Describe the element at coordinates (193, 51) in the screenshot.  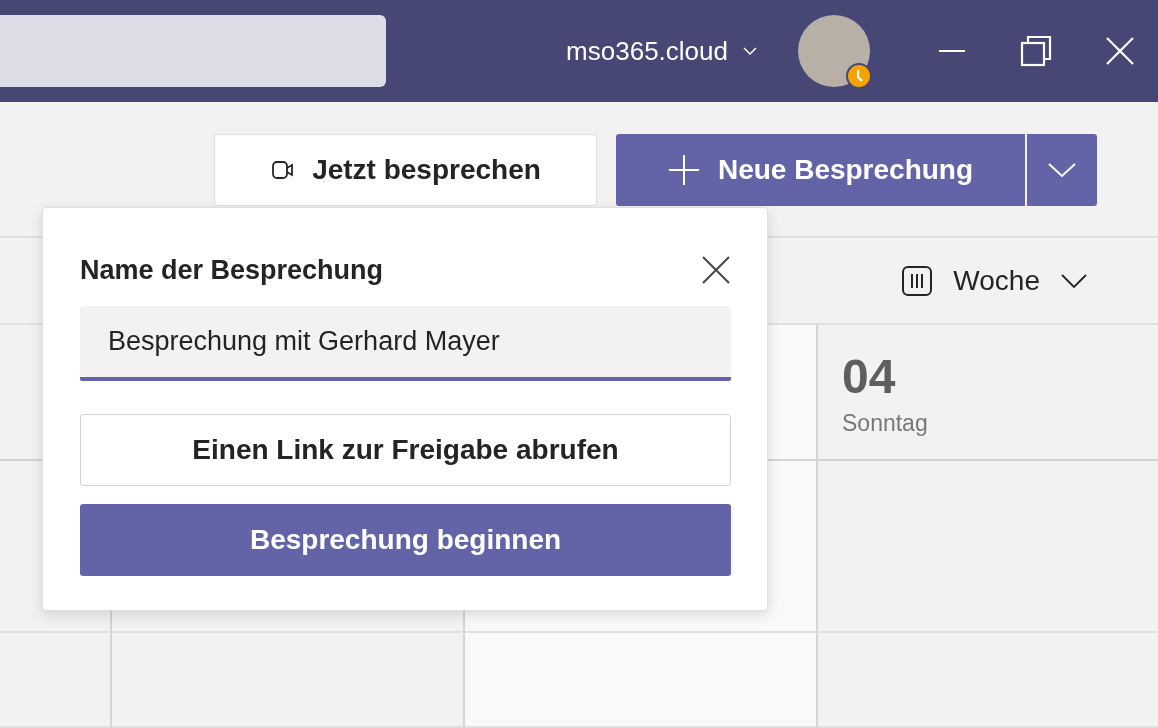
I see `search-field` at that location.